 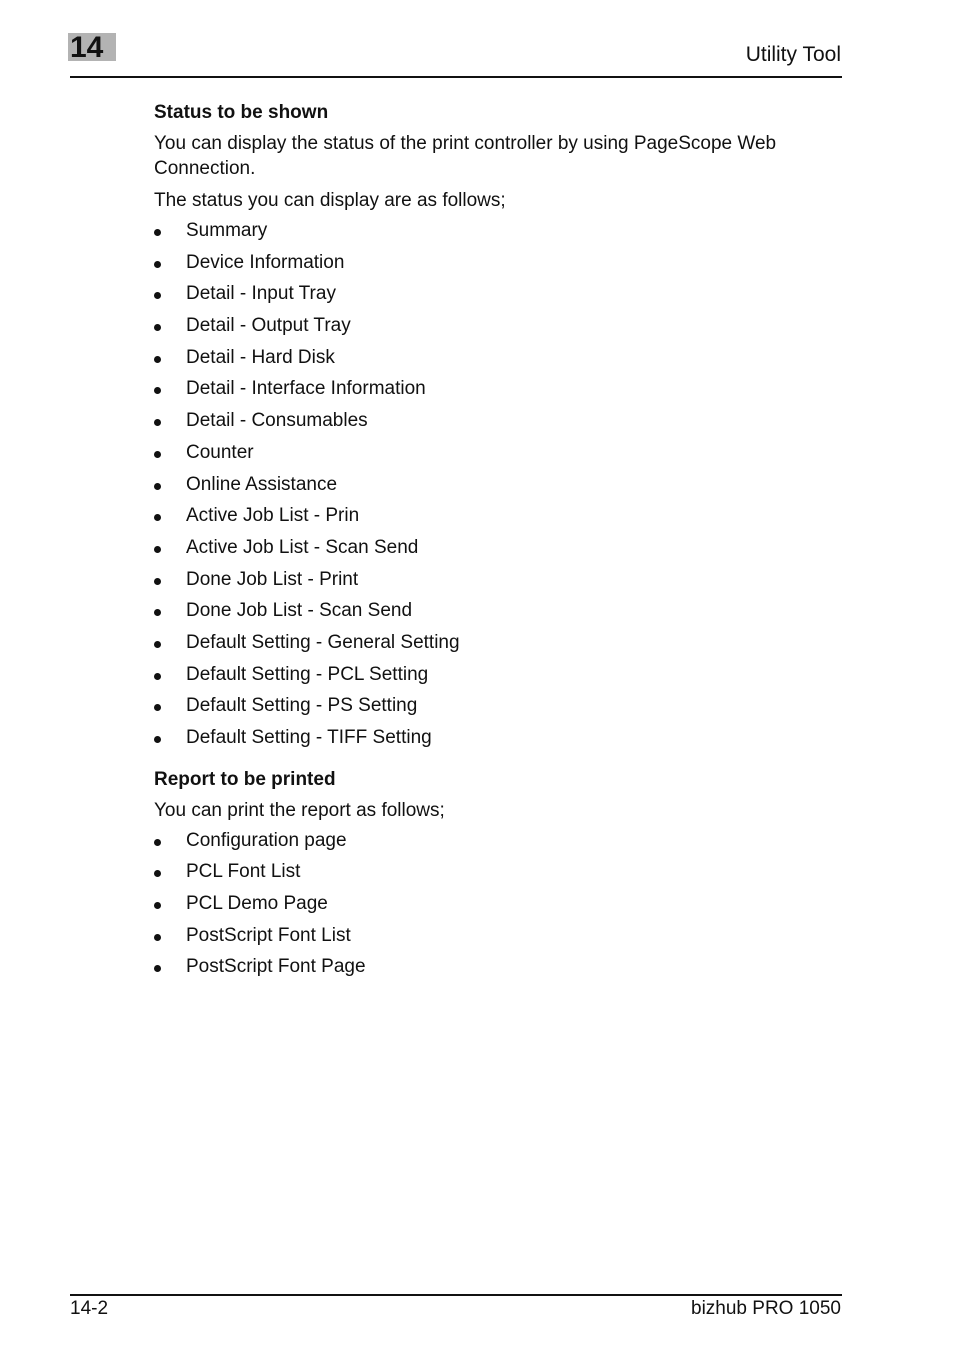 What do you see at coordinates (268, 326) in the screenshot?
I see `list-item-text: Detail - Output Tray` at bounding box center [268, 326].